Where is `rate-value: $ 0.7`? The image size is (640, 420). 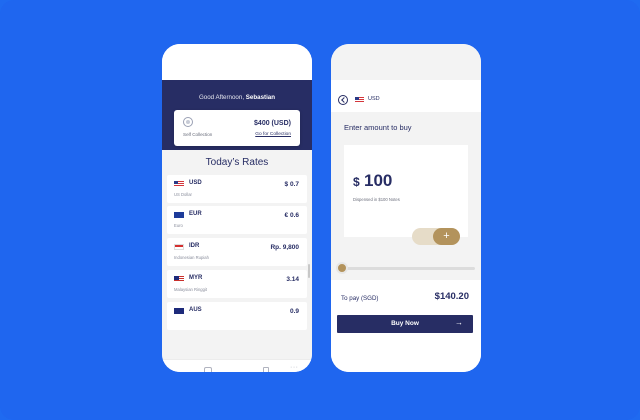 rate-value: $ 0.7 is located at coordinates (291, 184).